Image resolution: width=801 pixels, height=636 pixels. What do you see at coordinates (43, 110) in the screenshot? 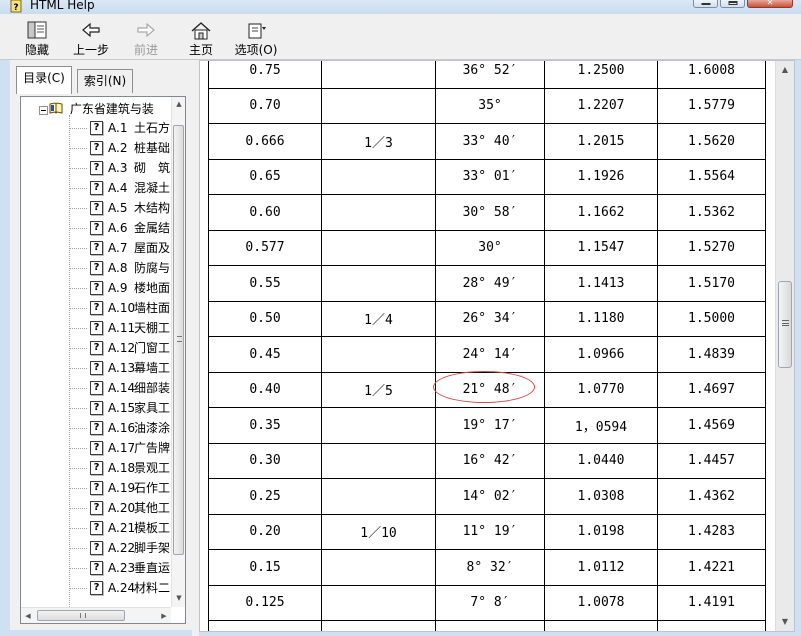
I see `collapse-toggle` at bounding box center [43, 110].